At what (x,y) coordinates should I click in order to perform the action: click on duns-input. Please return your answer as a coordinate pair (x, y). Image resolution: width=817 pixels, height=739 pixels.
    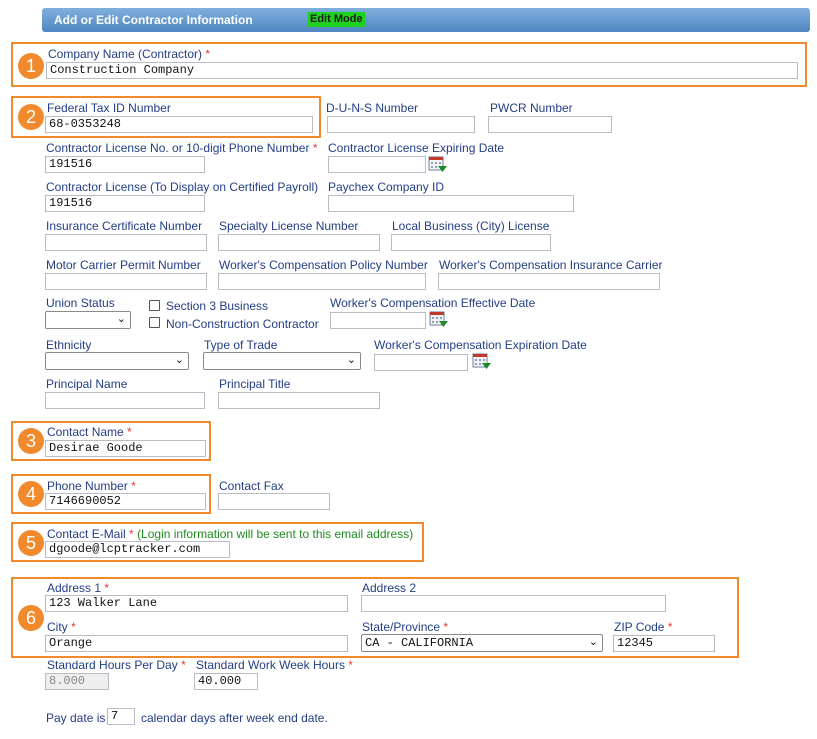
    Looking at the image, I should click on (401, 124).